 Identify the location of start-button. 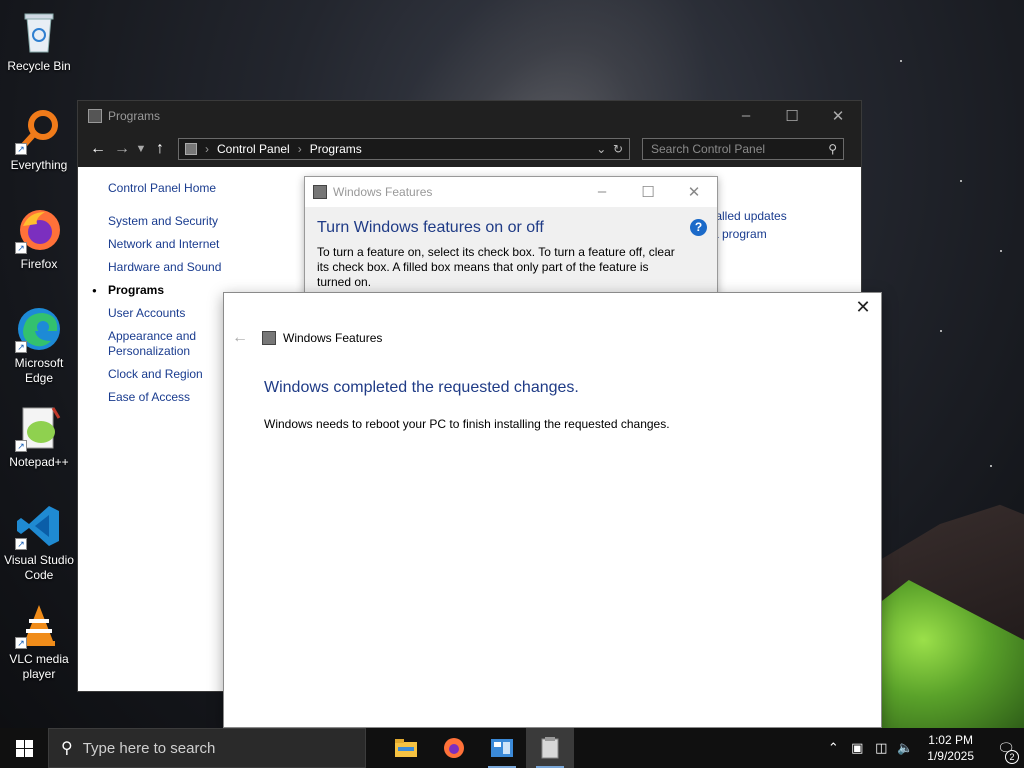
(24, 748).